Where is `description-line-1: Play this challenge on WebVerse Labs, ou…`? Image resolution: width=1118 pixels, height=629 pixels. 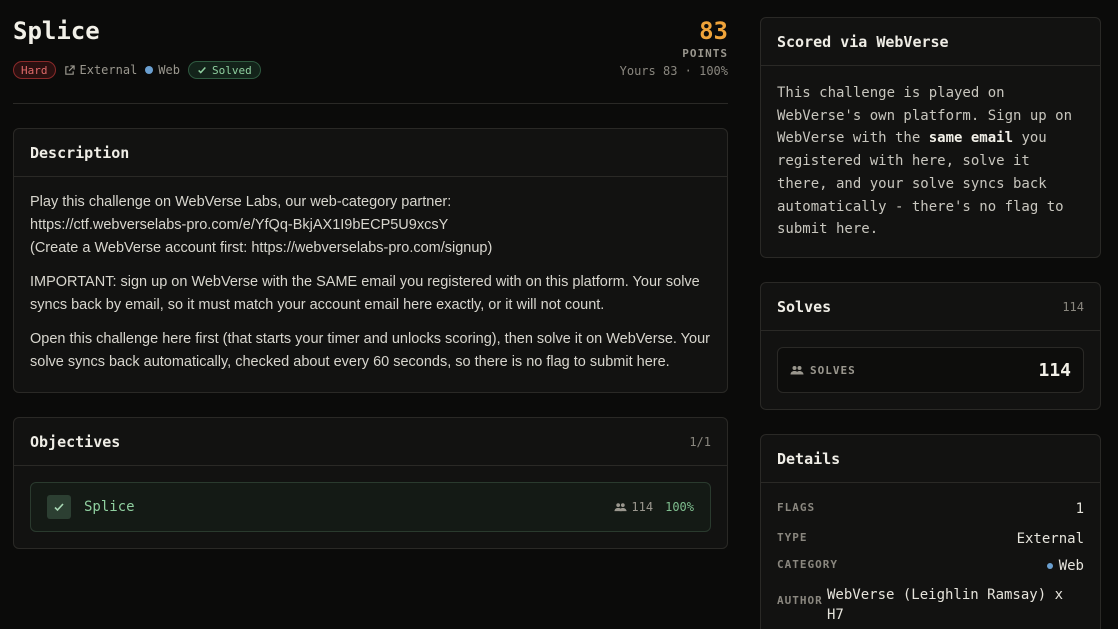
description-line-1: Play this challenge on WebVerse Labs, ou… is located at coordinates (241, 202).